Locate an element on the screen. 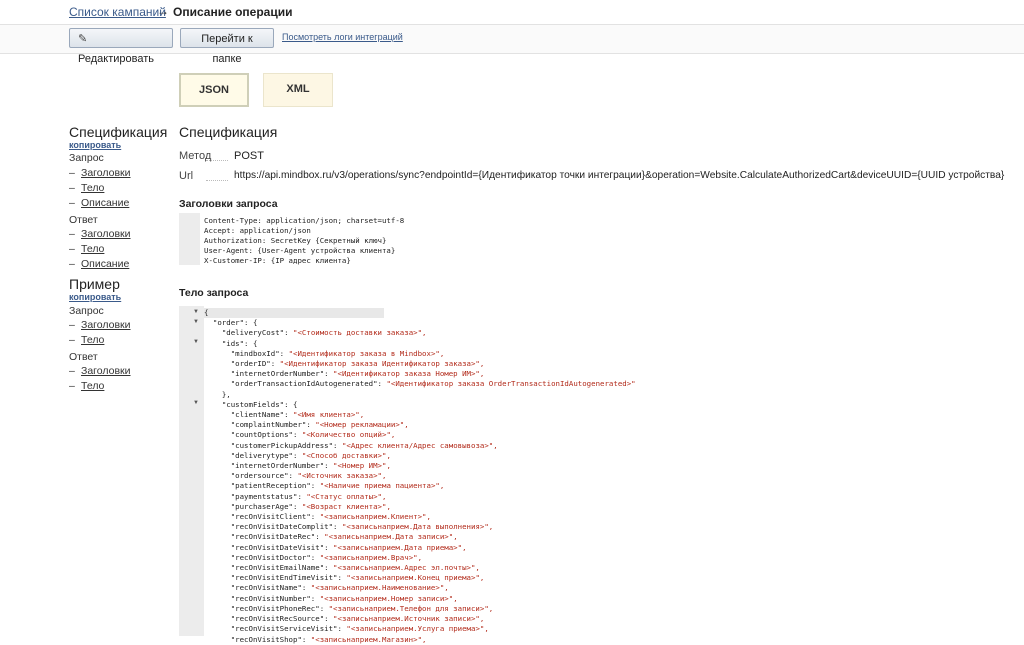 The width and height of the screenshot is (1024, 645). breadcrumb: Список кампаний → Описание операции is located at coordinates (512, 12).